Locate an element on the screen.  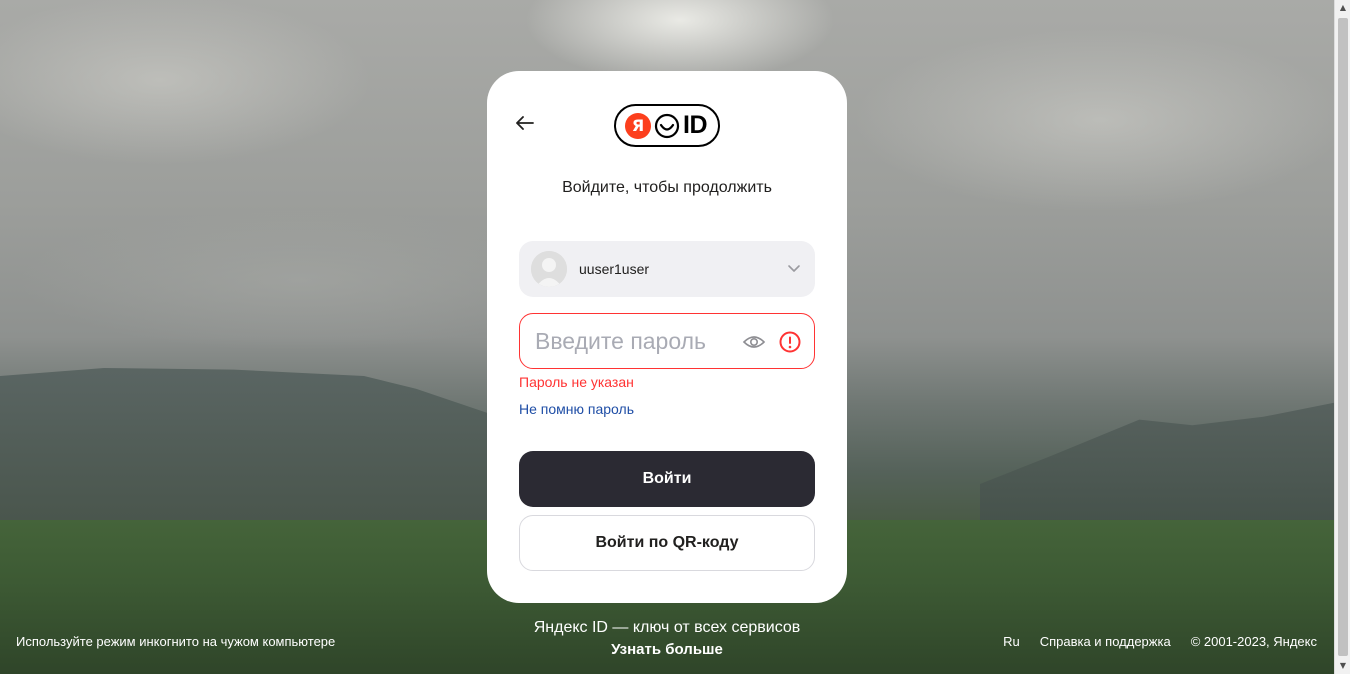
scroll-thumb is located at coordinates (1343, 337).